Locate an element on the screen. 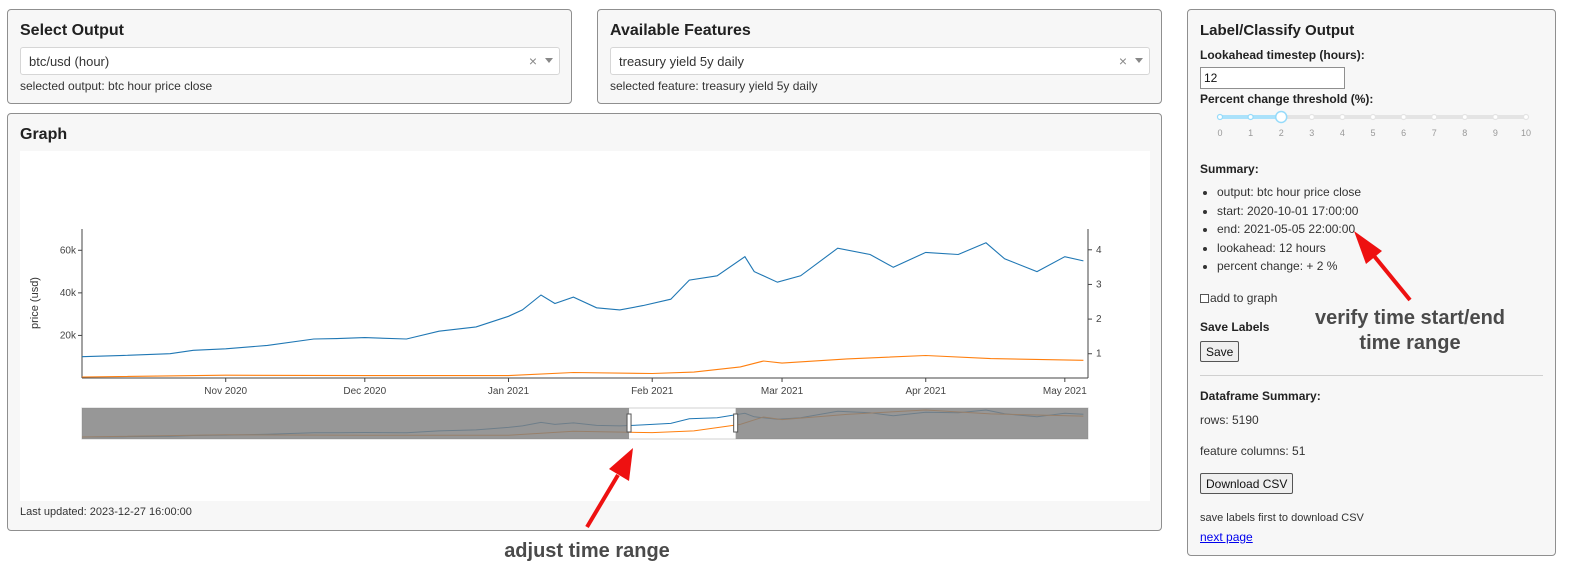 This screenshot has width=1578, height=578. arrow-to-range-slider is located at coordinates (609, 488).